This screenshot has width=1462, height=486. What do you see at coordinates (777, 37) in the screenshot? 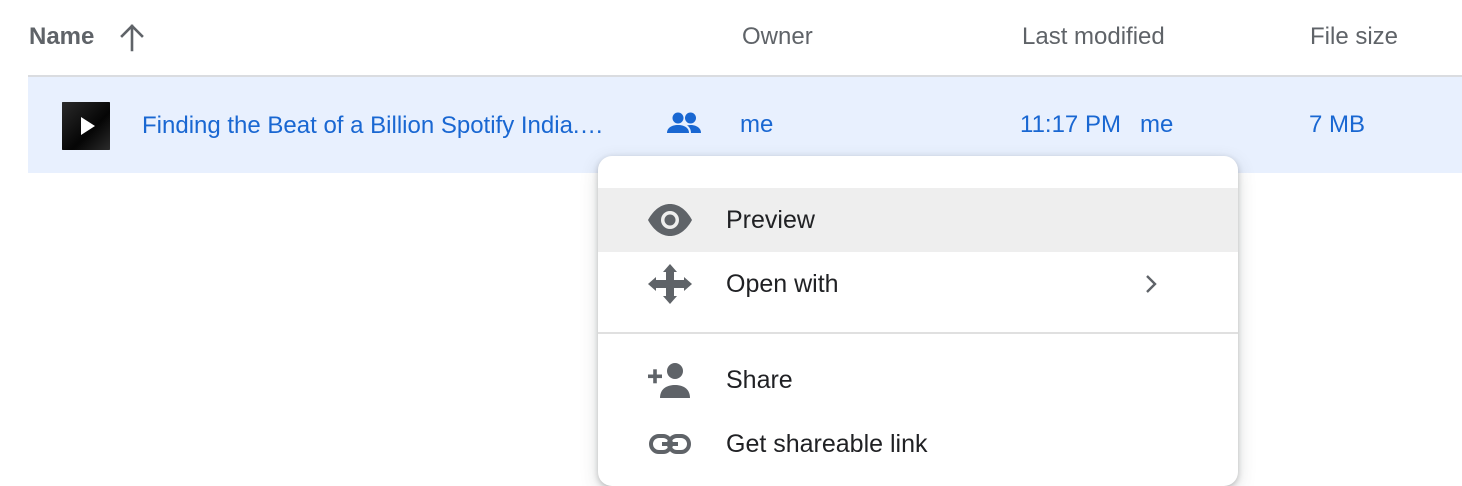
I see `column-header-owner: Owner` at bounding box center [777, 37].